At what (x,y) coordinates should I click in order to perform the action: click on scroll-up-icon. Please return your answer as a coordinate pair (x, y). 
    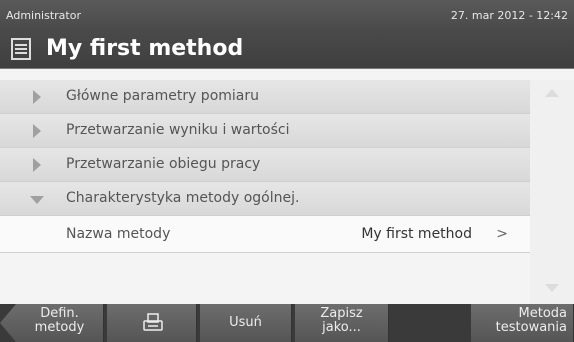
    Looking at the image, I should click on (552, 93).